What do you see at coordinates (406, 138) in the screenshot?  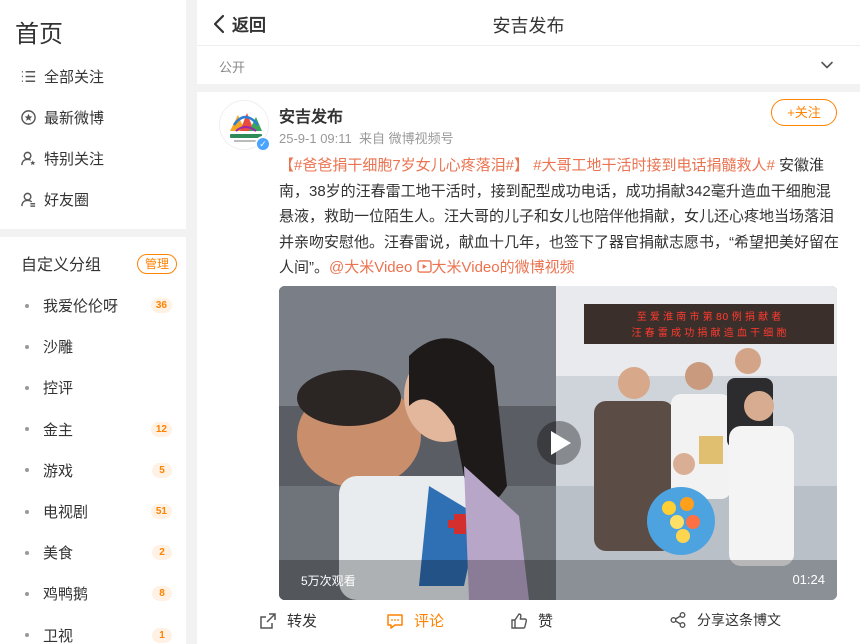 I see `post-source: 来自 微博视频号` at bounding box center [406, 138].